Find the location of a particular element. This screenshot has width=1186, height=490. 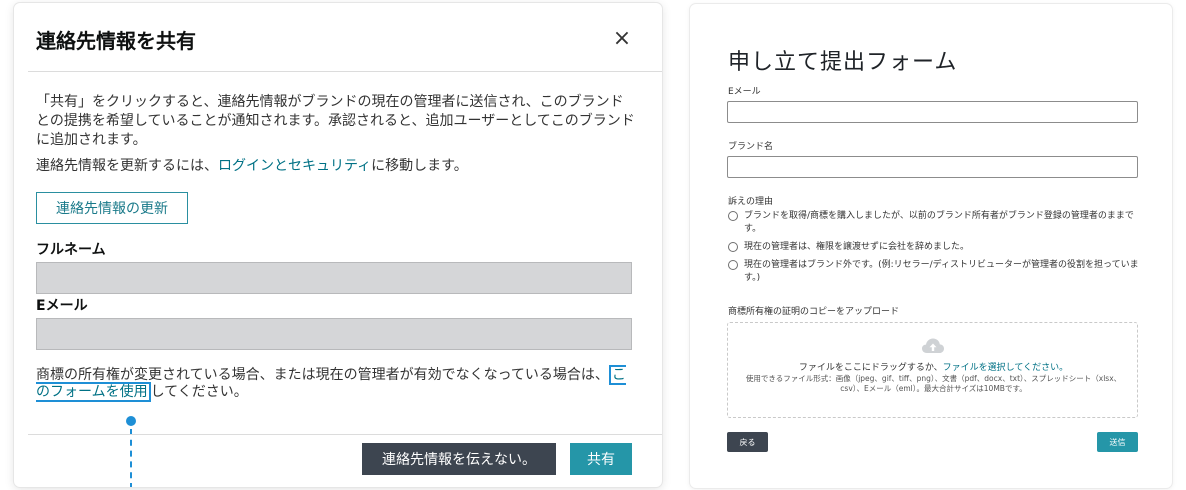

back-button: 戻る is located at coordinates (747, 442).